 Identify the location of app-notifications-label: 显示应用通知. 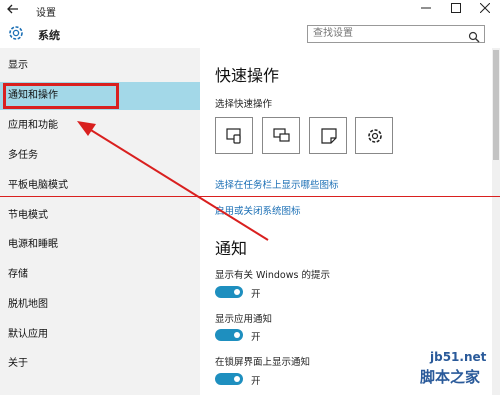
(244, 319).